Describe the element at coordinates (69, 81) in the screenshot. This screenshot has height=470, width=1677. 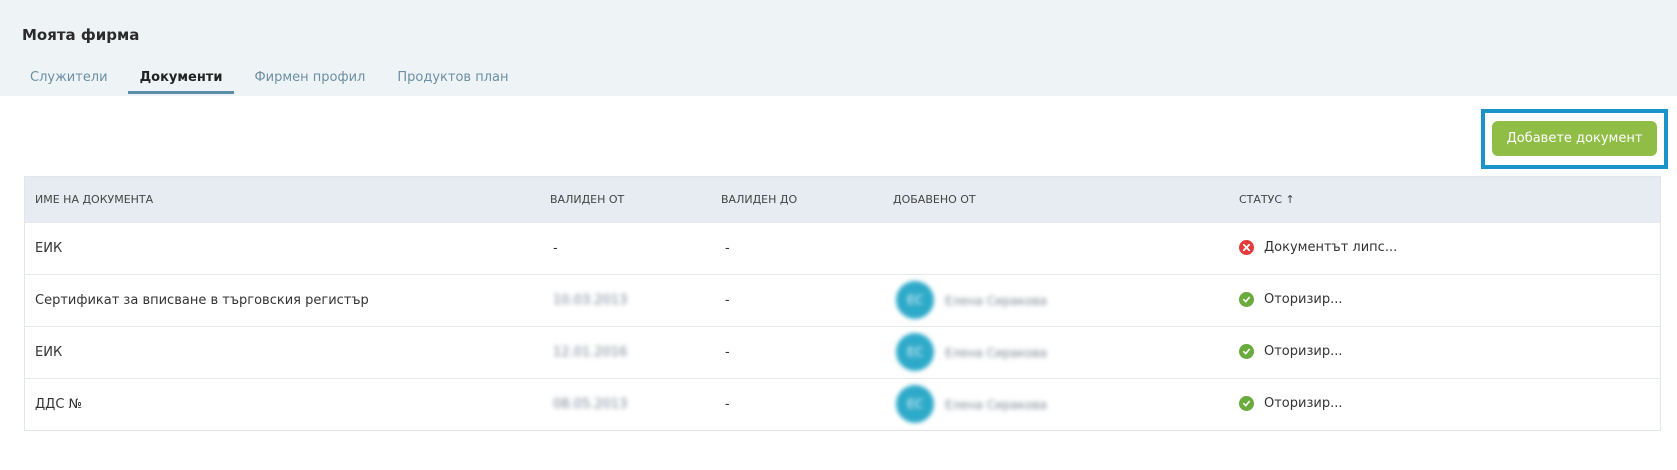
I see `tab-employees: Служители` at that location.